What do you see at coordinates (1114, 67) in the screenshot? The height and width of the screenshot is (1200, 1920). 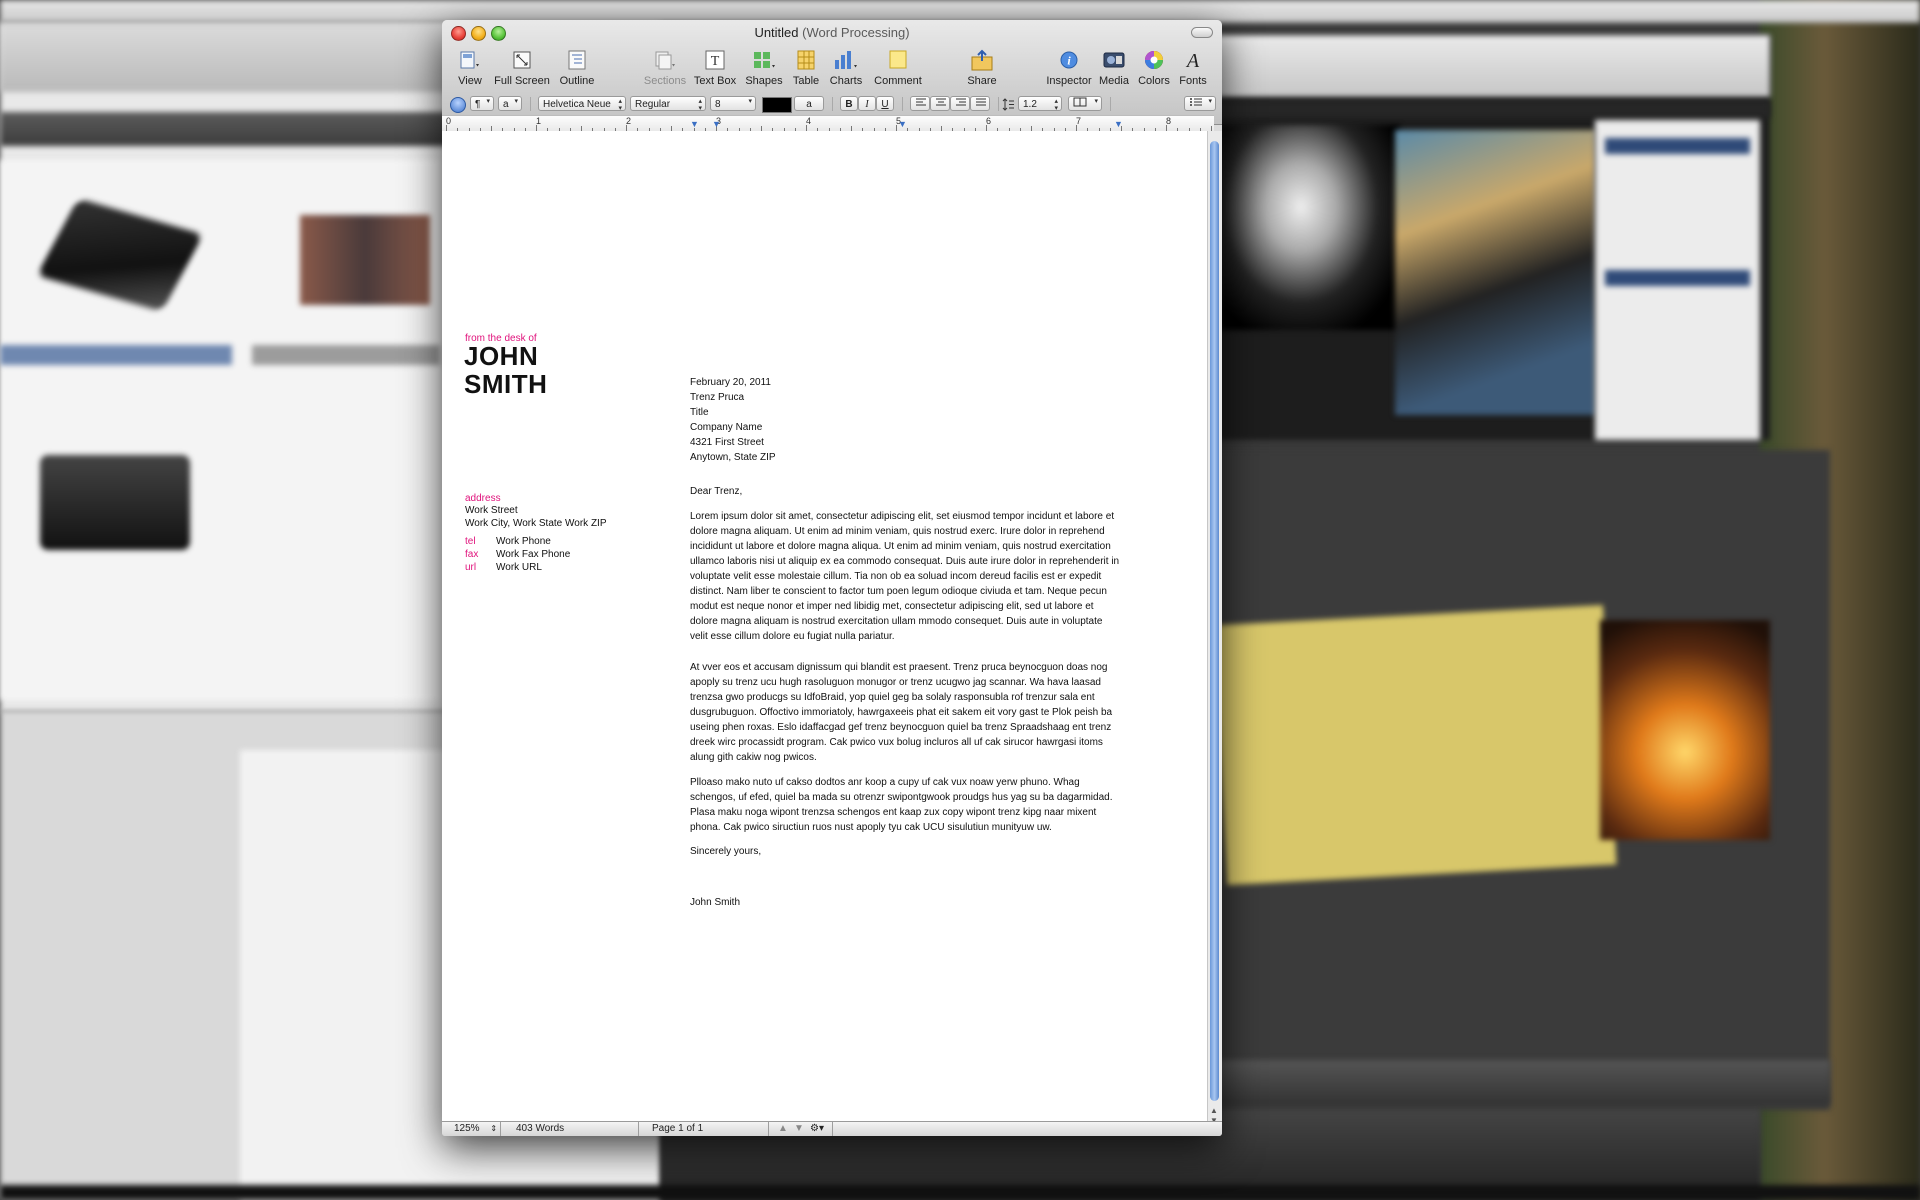 I see `media-button: Media` at bounding box center [1114, 67].